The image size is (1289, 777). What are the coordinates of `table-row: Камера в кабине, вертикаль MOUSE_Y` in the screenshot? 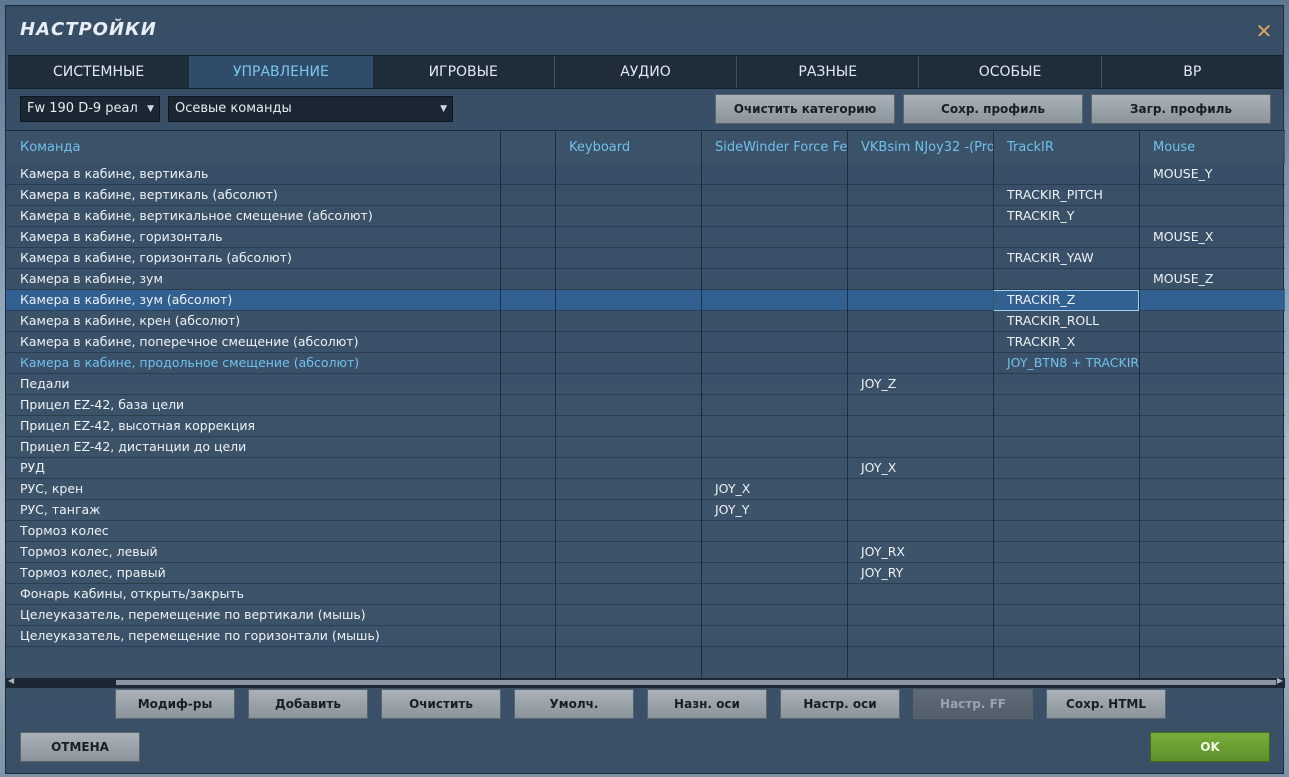 It's located at (645, 174).